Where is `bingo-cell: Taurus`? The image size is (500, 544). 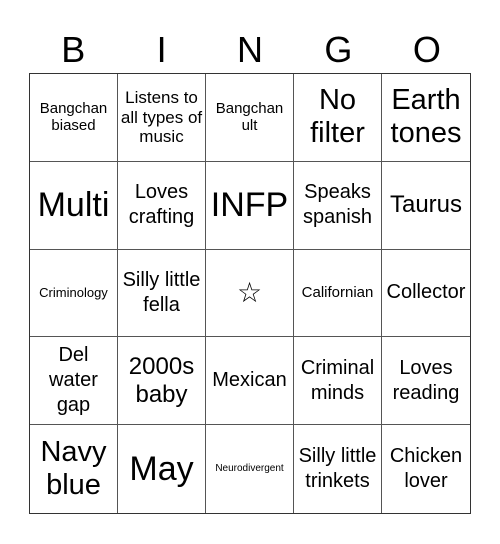
bingo-cell: Taurus is located at coordinates (426, 206).